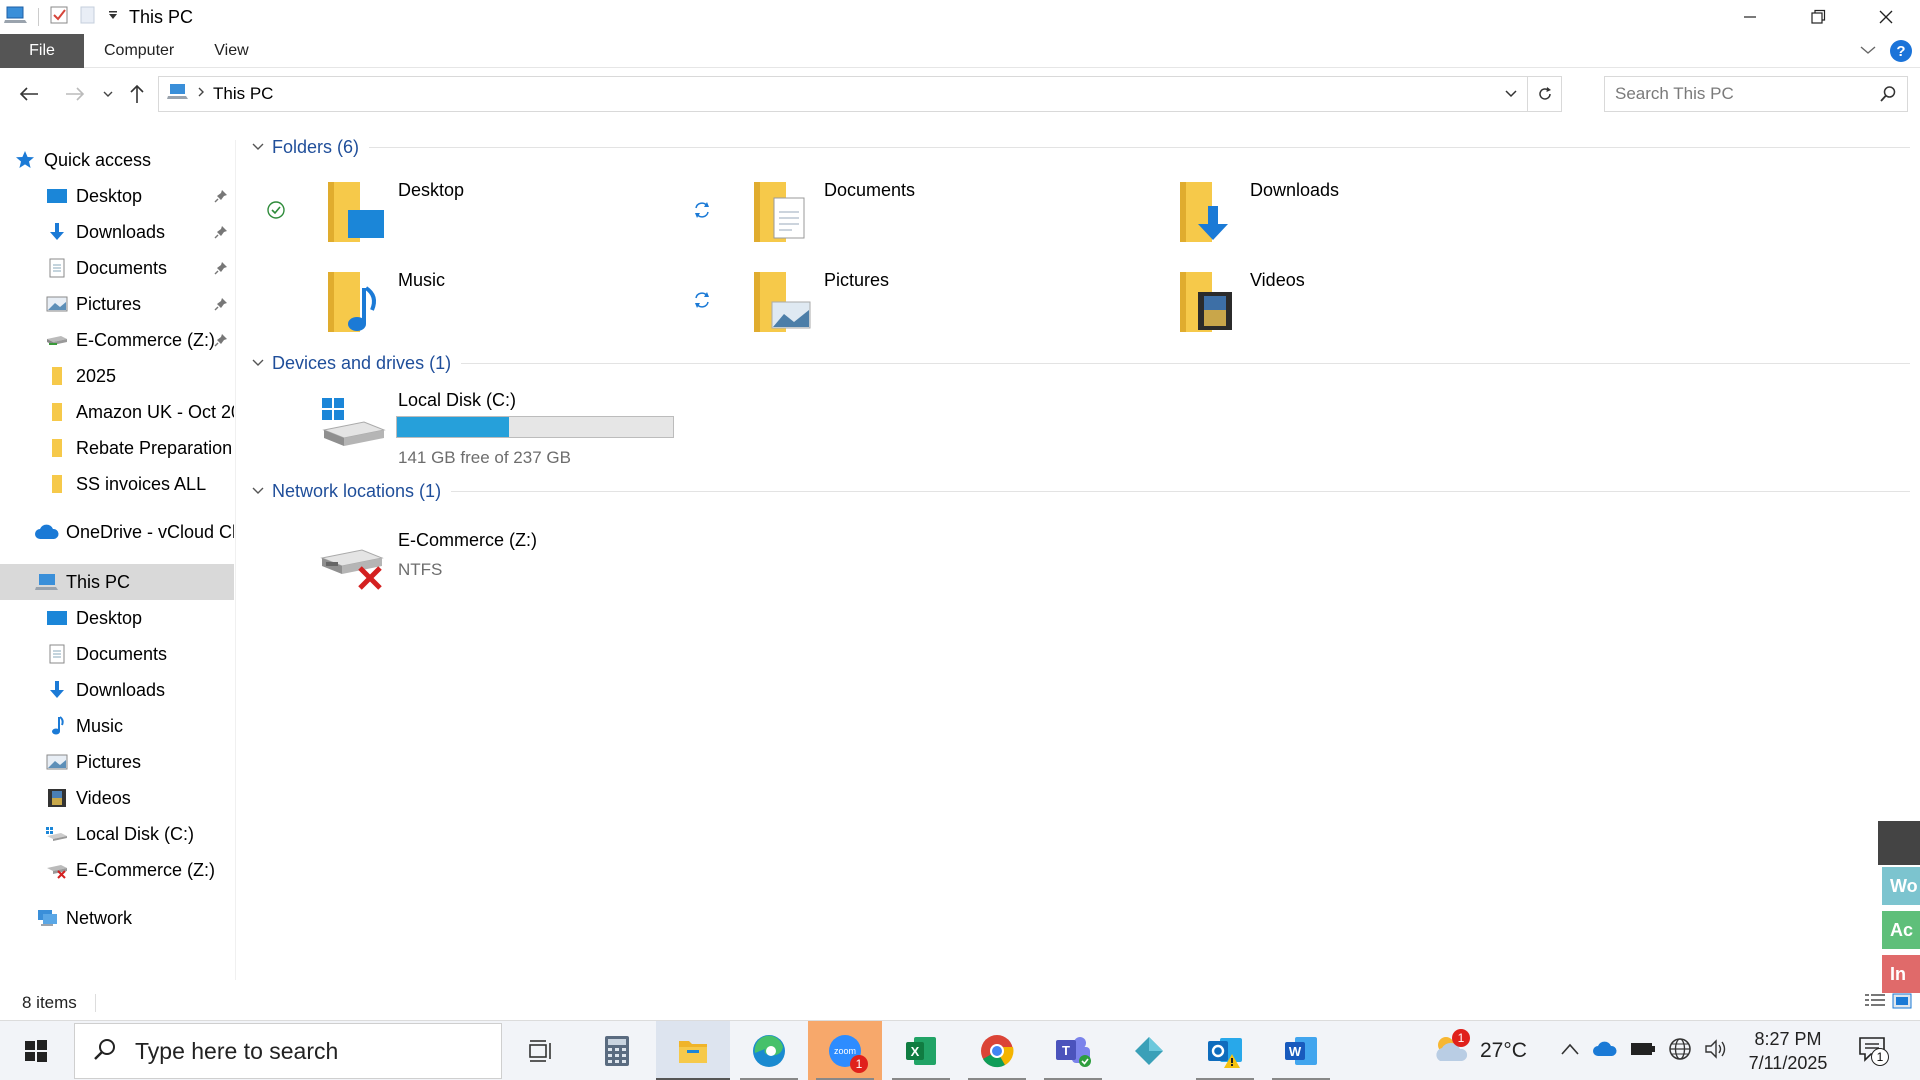 The image size is (1920, 1080). Describe the element at coordinates (882, 308) in the screenshot. I see `folder-tile-pictures: Pictures` at that location.